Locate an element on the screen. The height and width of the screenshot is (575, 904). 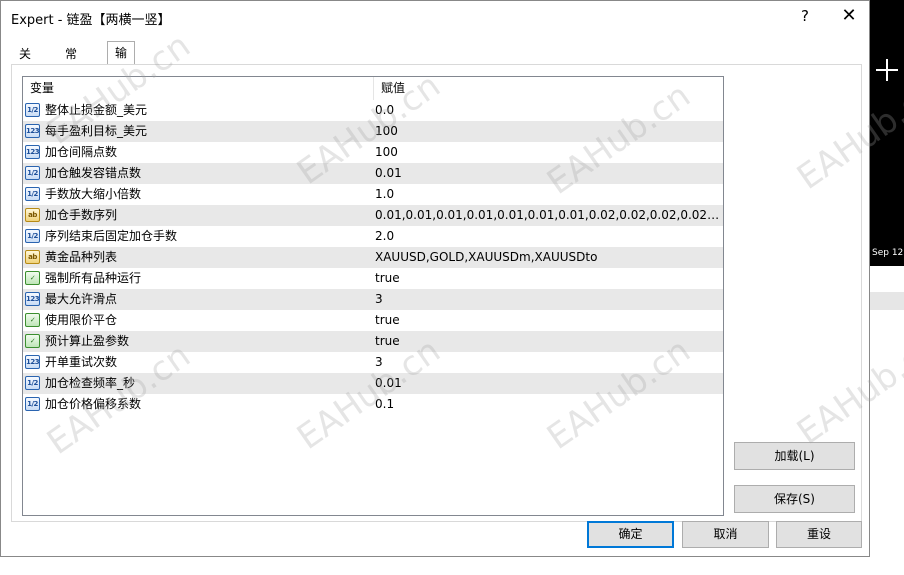
ok-button: 确定 is located at coordinates (630, 534).